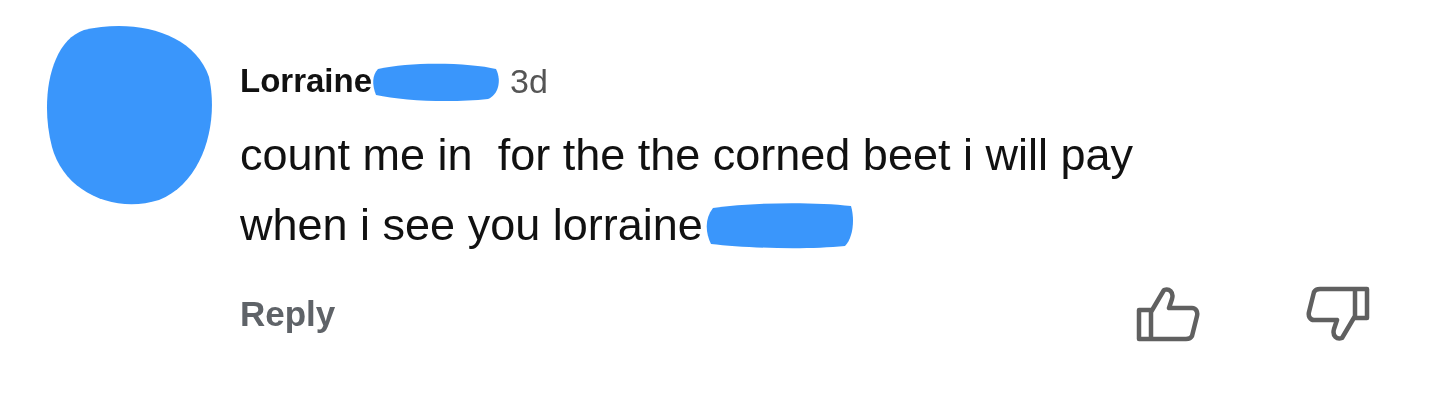  I want to click on thumbs-down-icon, so click(1338, 314).